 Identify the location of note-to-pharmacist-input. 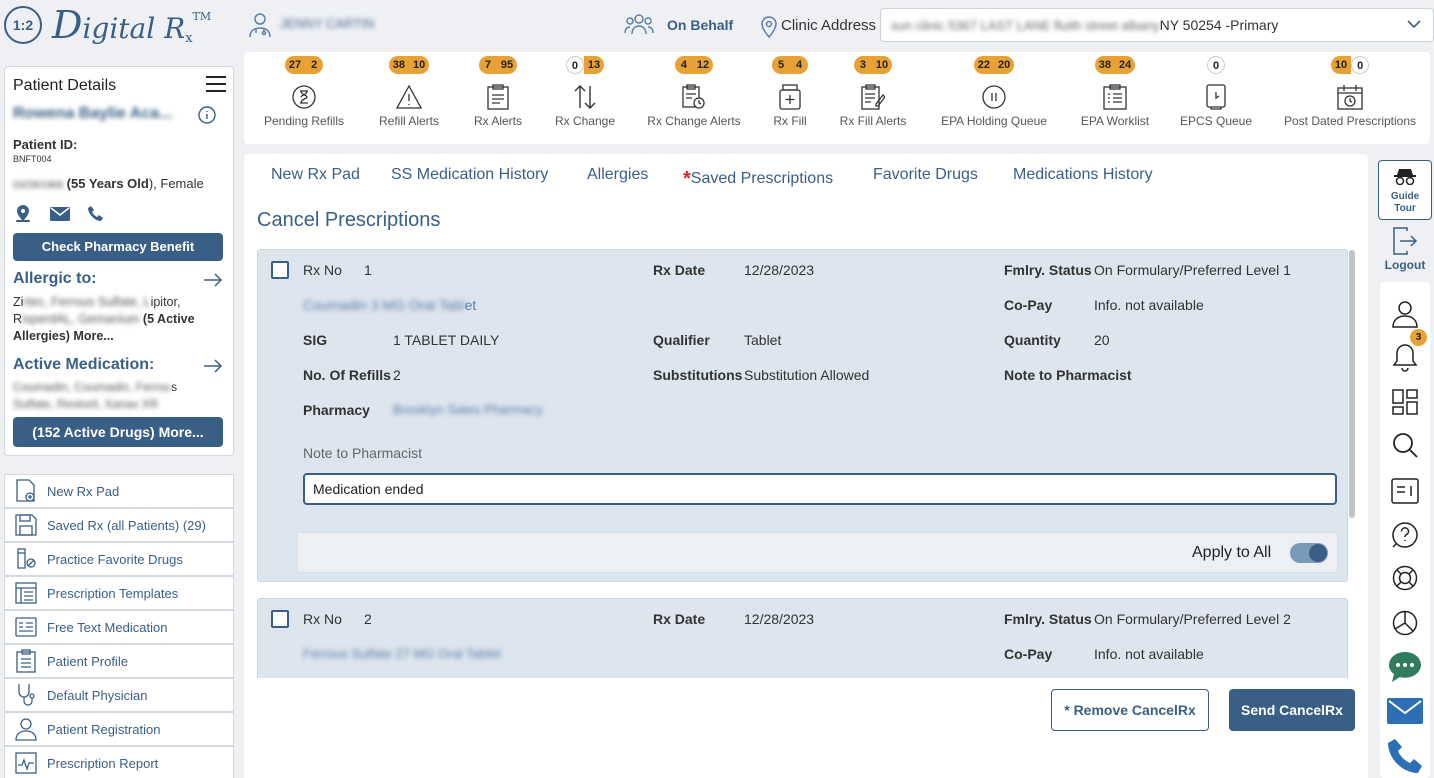
(820, 489).